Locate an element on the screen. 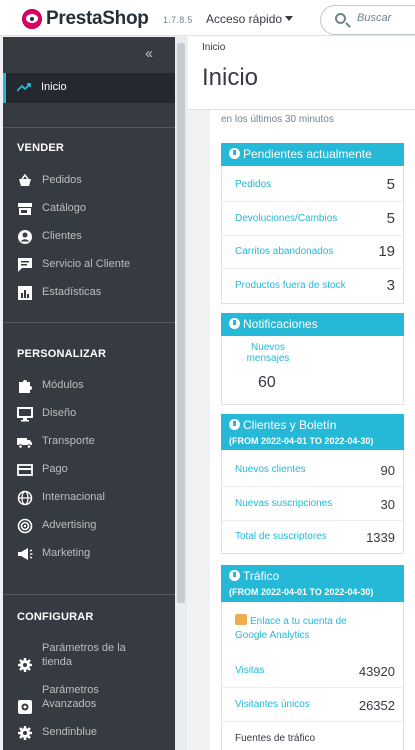 The image size is (415, 750). pending-row-pedidos: Pedidos 5 is located at coordinates (312, 185).